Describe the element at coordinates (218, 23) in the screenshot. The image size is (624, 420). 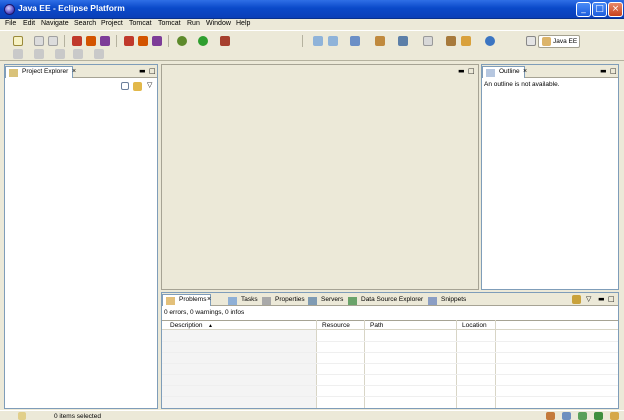
I see `menu-window: Window` at that location.